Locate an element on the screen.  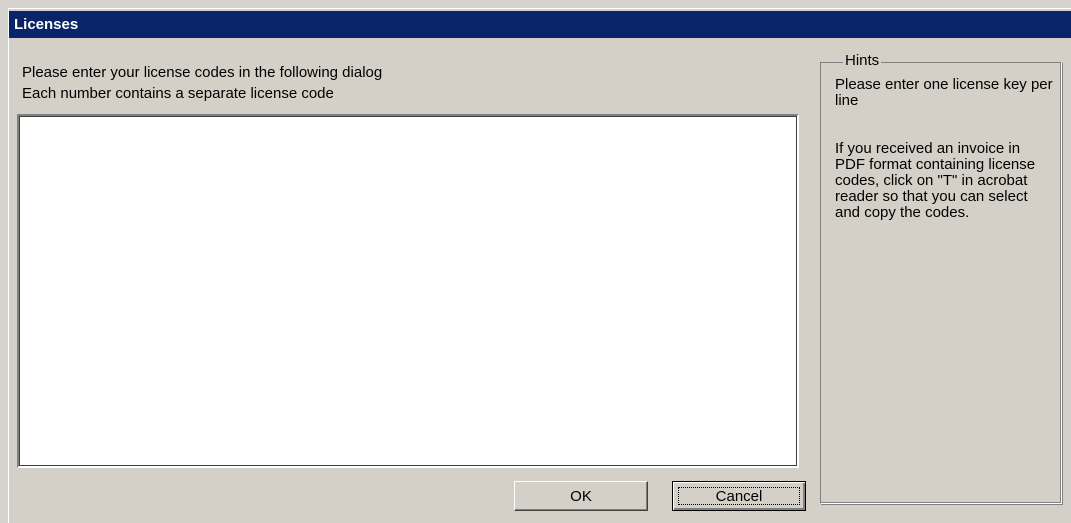
ok-button: OK is located at coordinates (581, 496).